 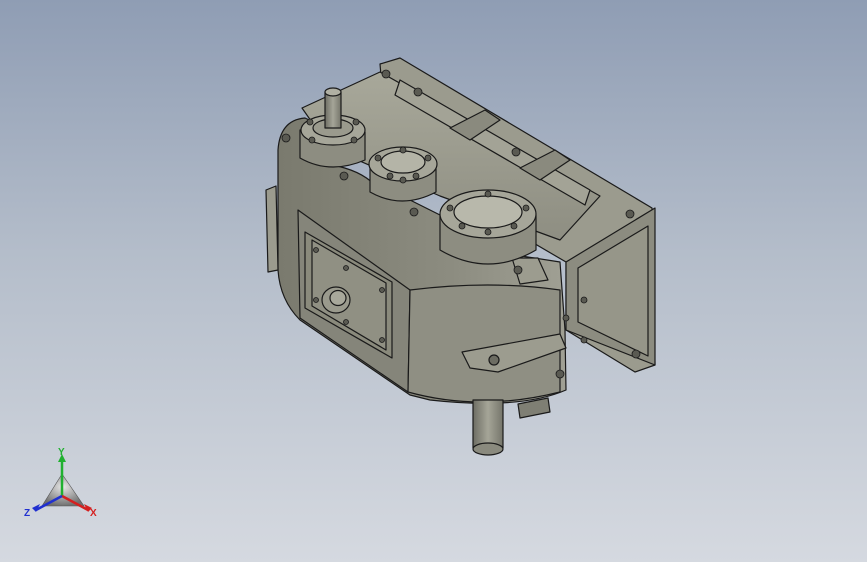 I want to click on z-axis-label: Z, so click(x=27, y=513).